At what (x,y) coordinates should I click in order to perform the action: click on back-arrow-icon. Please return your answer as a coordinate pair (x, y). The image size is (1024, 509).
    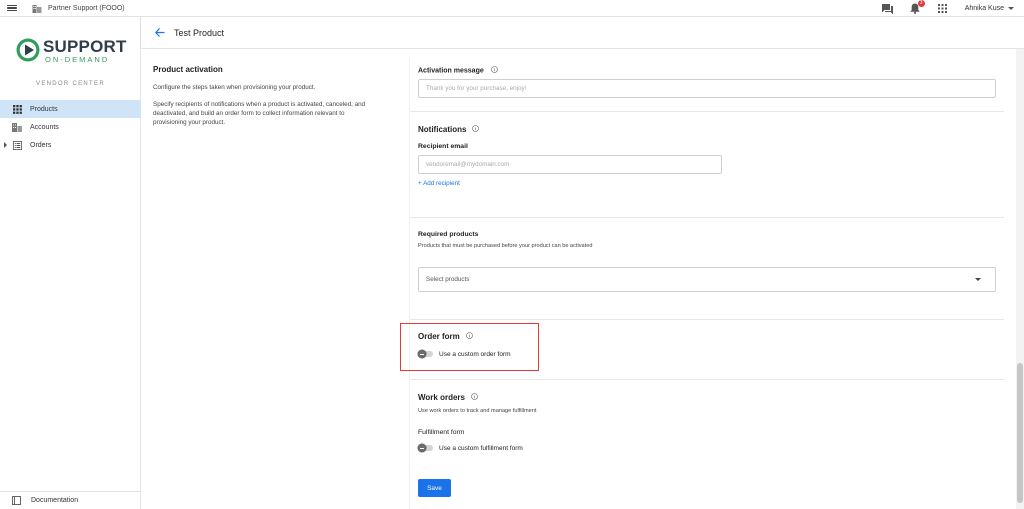
    Looking at the image, I should click on (160, 33).